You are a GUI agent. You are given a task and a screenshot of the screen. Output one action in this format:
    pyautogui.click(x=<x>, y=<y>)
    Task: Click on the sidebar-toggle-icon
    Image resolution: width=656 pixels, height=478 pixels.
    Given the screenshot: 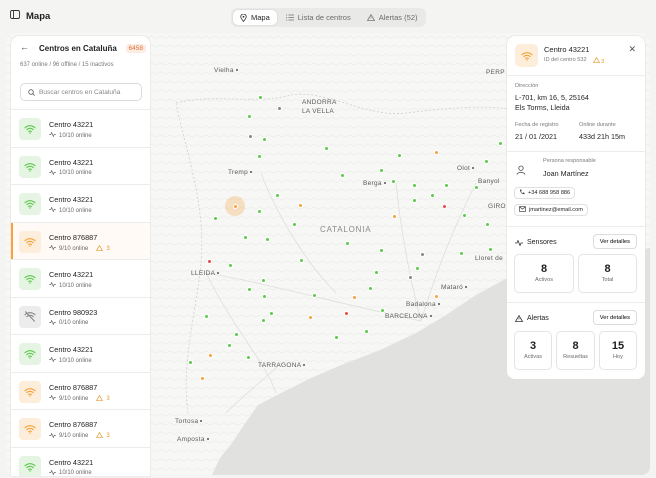 What is the action you would take?
    pyautogui.click(x=15, y=16)
    